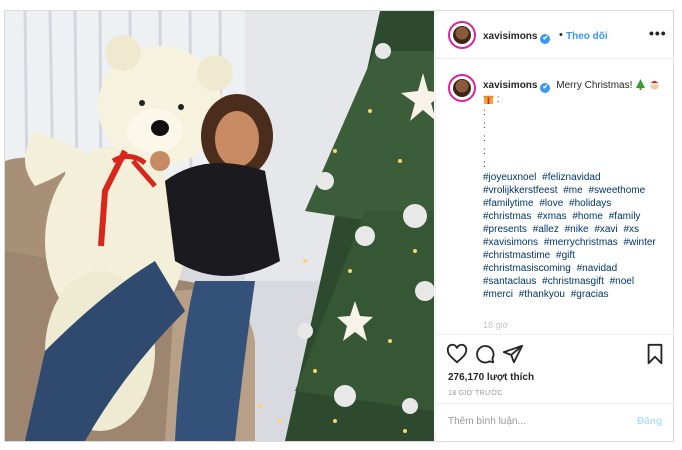 The width and height of the screenshot is (682, 450). Describe the element at coordinates (590, 203) in the screenshot. I see `hashtag-link: #holidays` at that location.